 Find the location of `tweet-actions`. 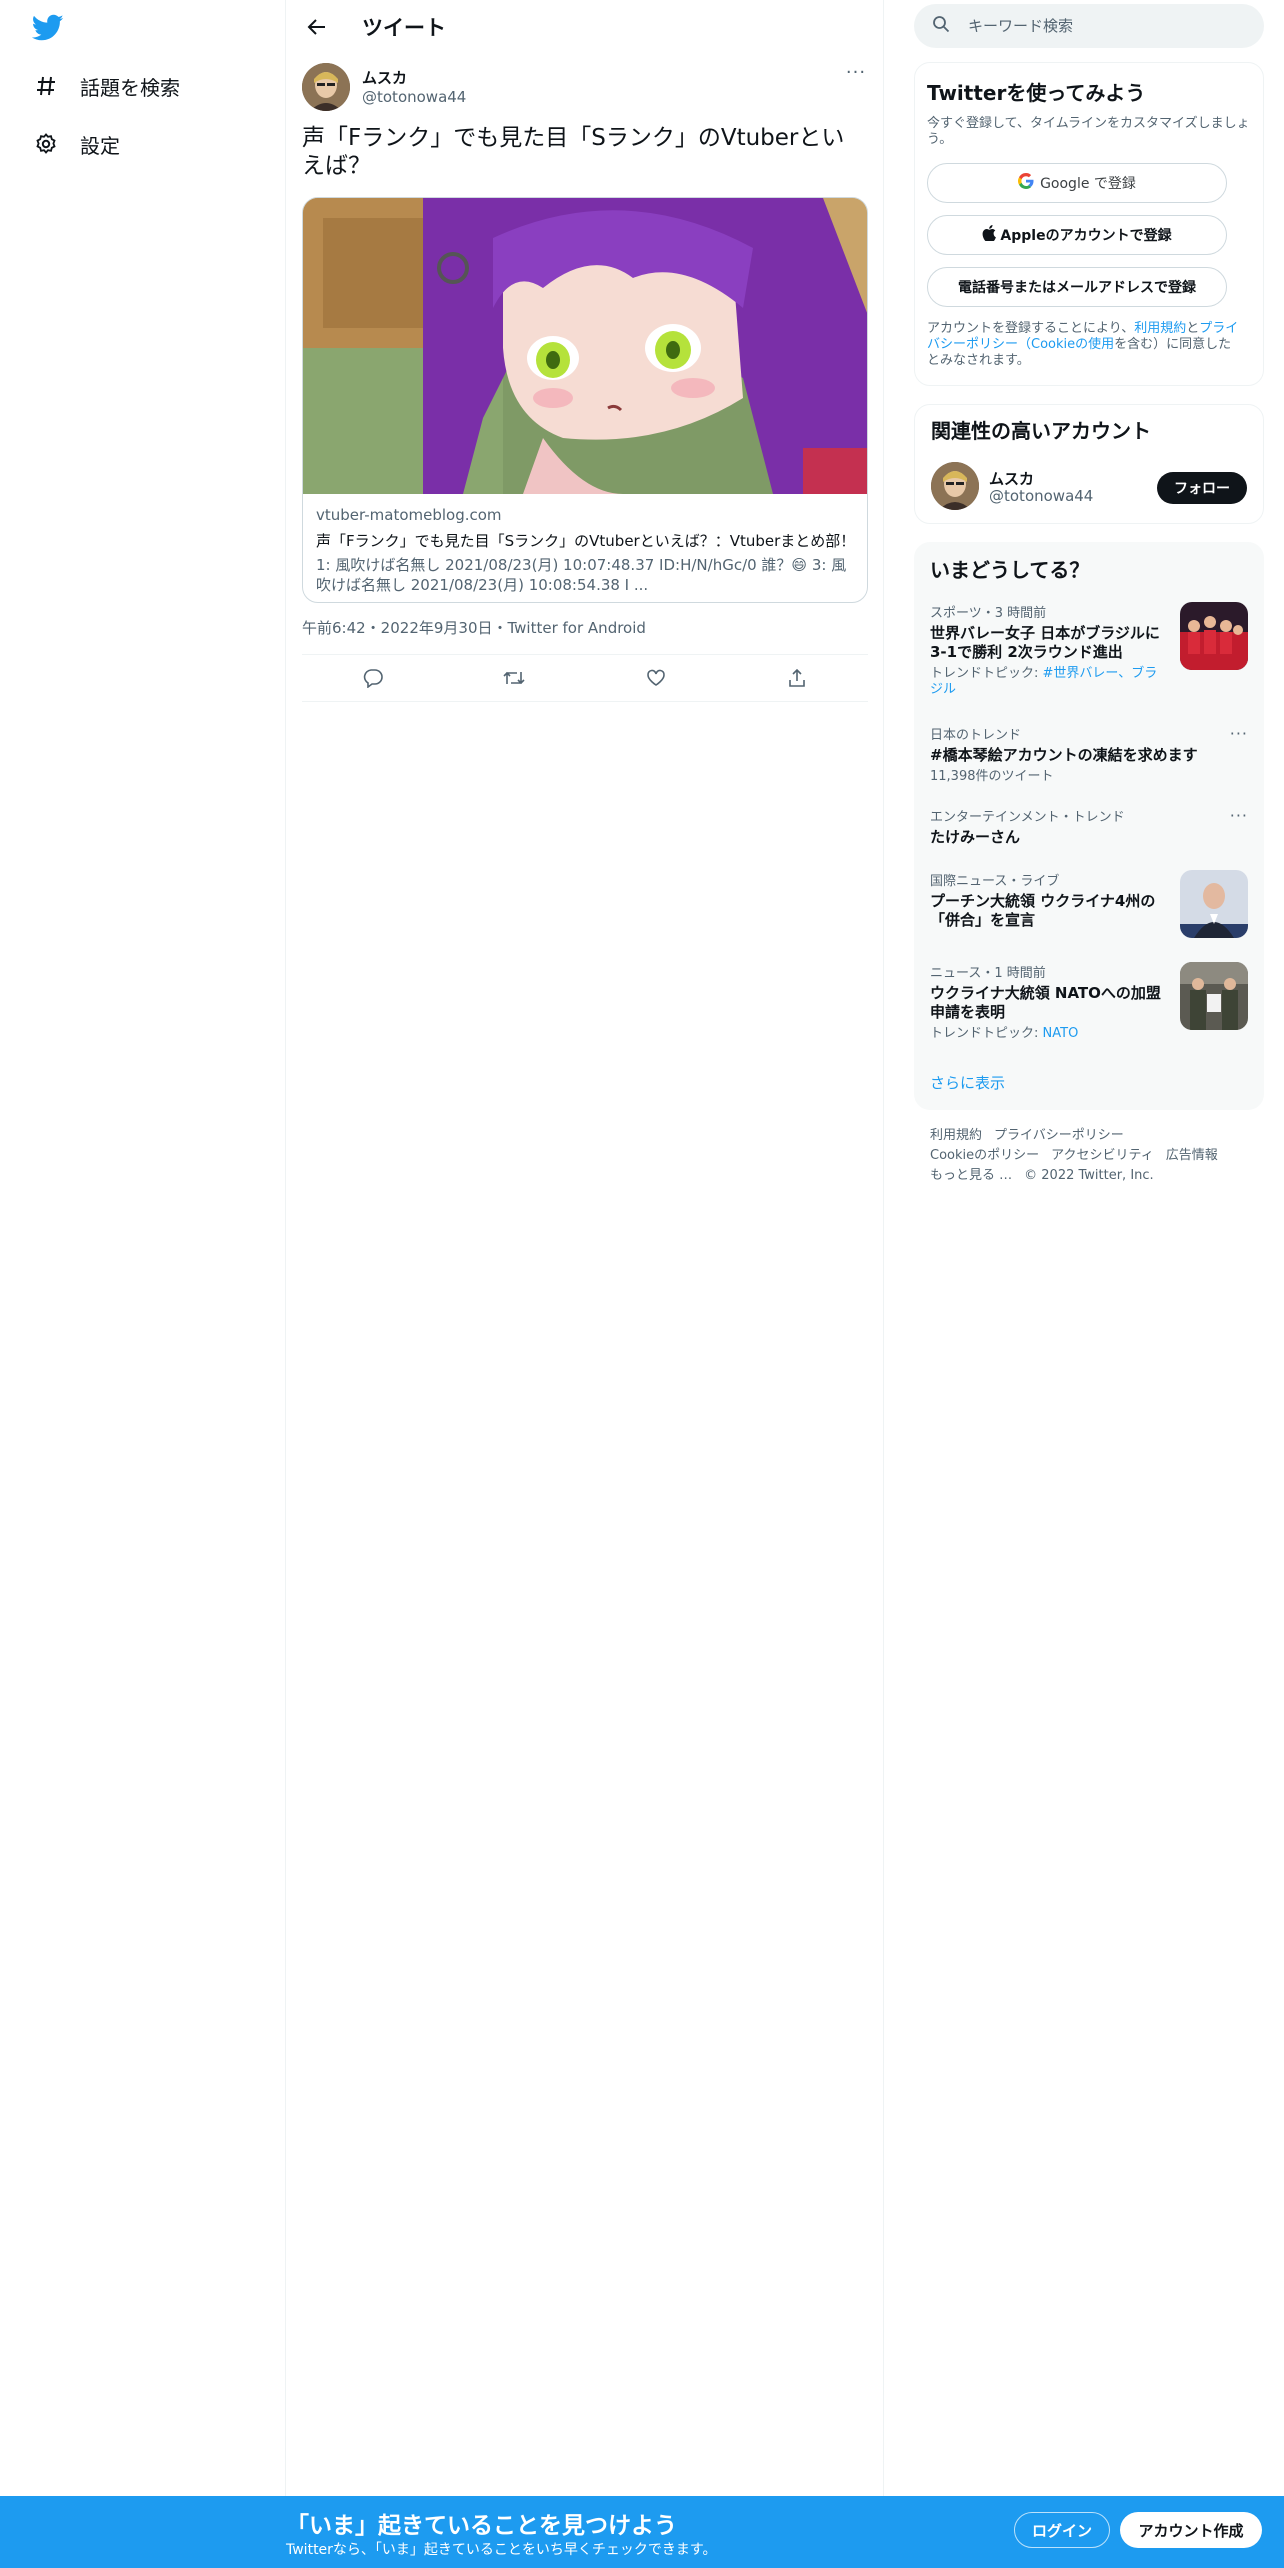

tweet-actions is located at coordinates (585, 678).